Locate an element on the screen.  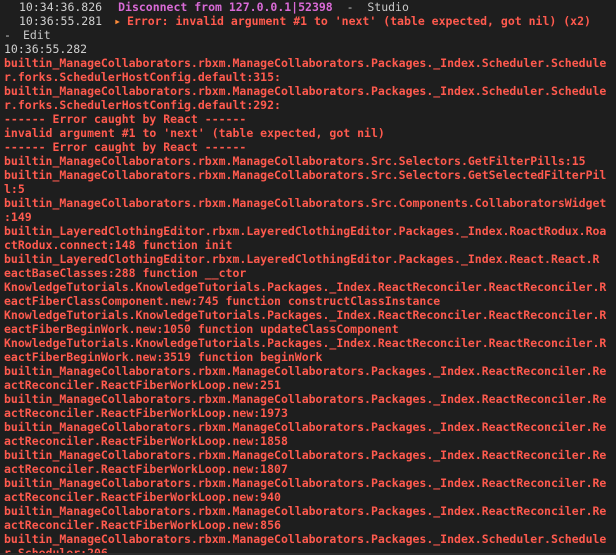
trace-line: eactBaseClasses:288 function __ctor is located at coordinates (125, 273).